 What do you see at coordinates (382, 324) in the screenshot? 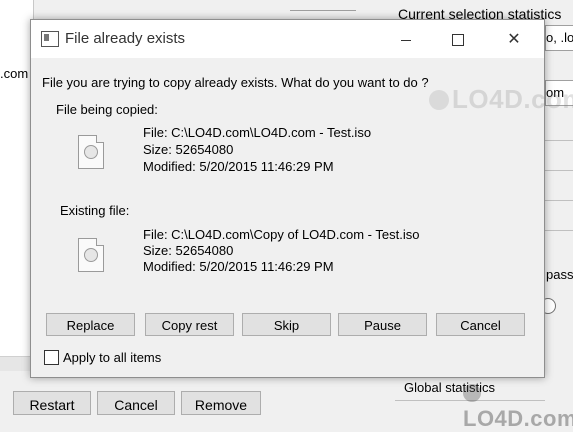
I see `pause-button: Pause` at bounding box center [382, 324].